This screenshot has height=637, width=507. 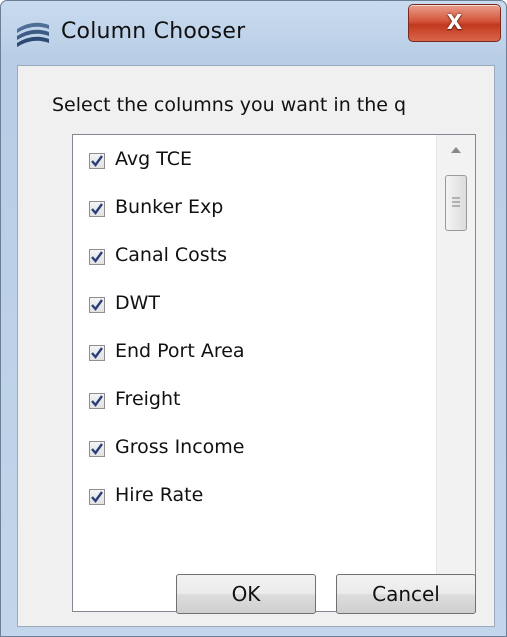 What do you see at coordinates (180, 447) in the screenshot?
I see `column-label: Gross Income` at bounding box center [180, 447].